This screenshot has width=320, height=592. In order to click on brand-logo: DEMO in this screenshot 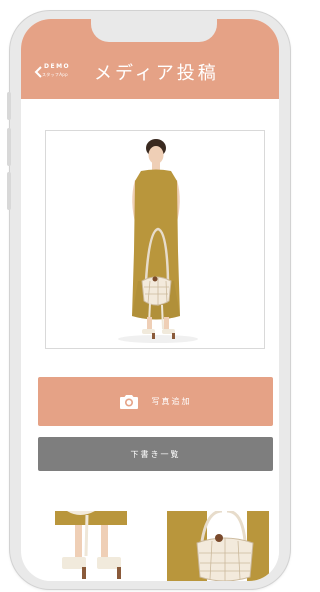, I will do `click(57, 66)`.